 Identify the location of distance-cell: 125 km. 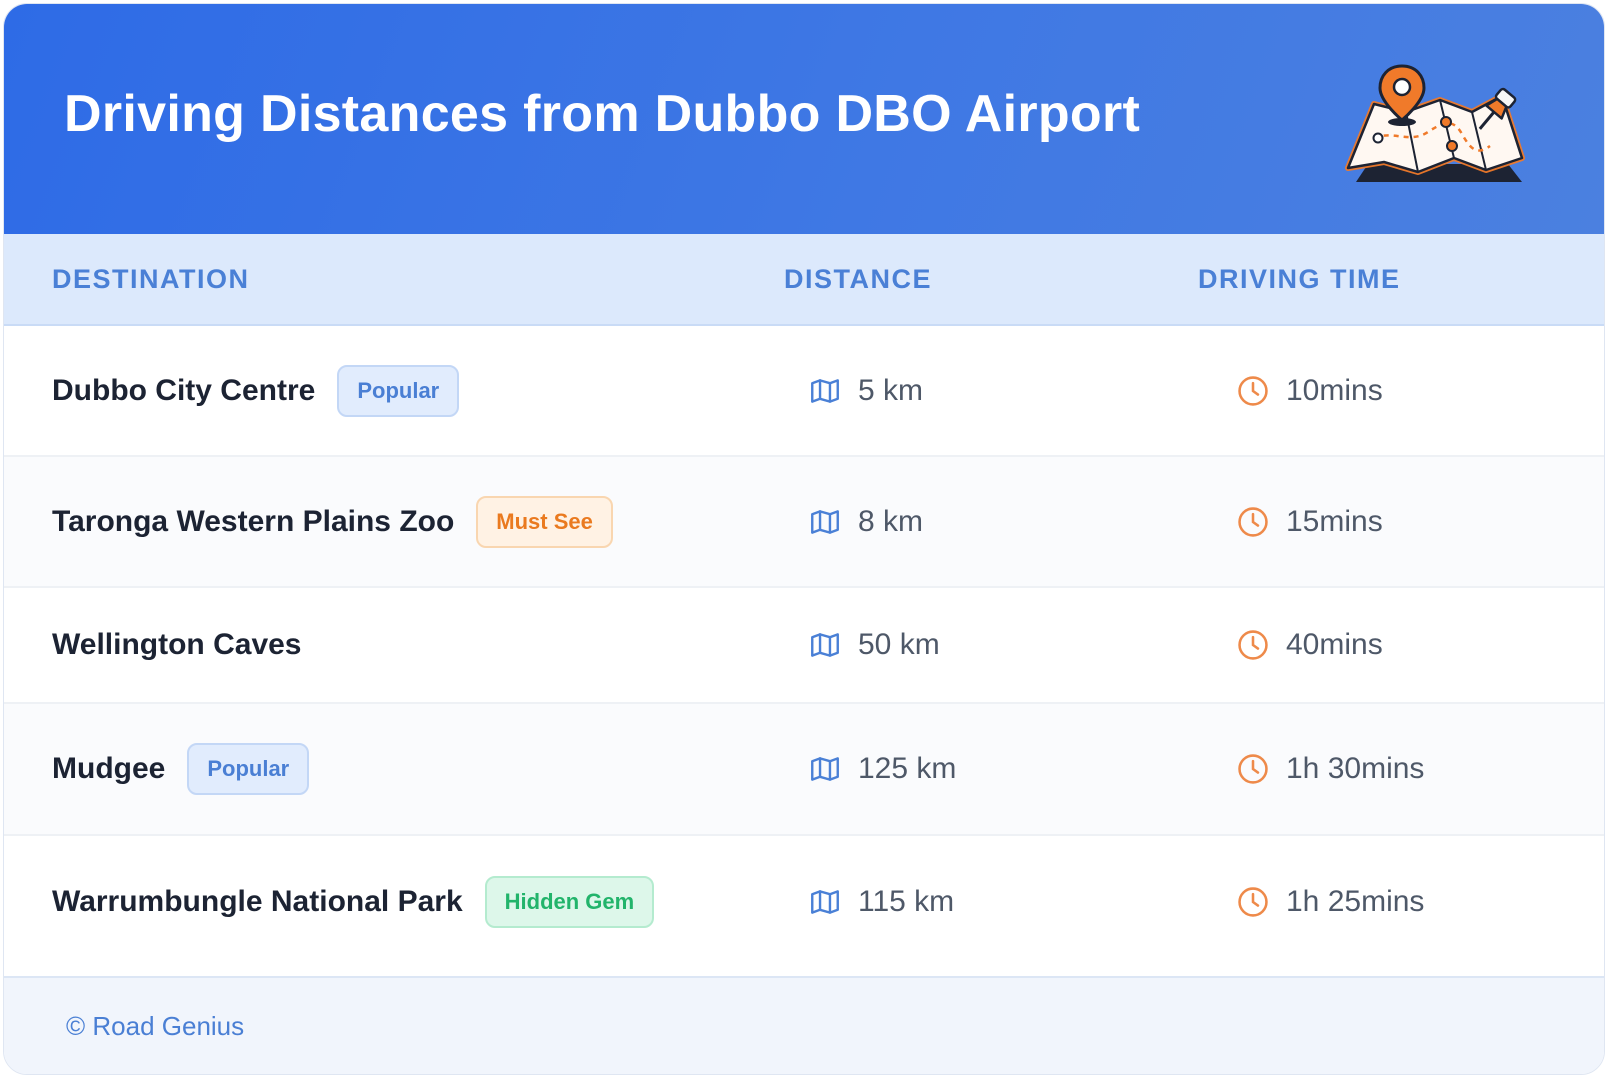
(882, 769).